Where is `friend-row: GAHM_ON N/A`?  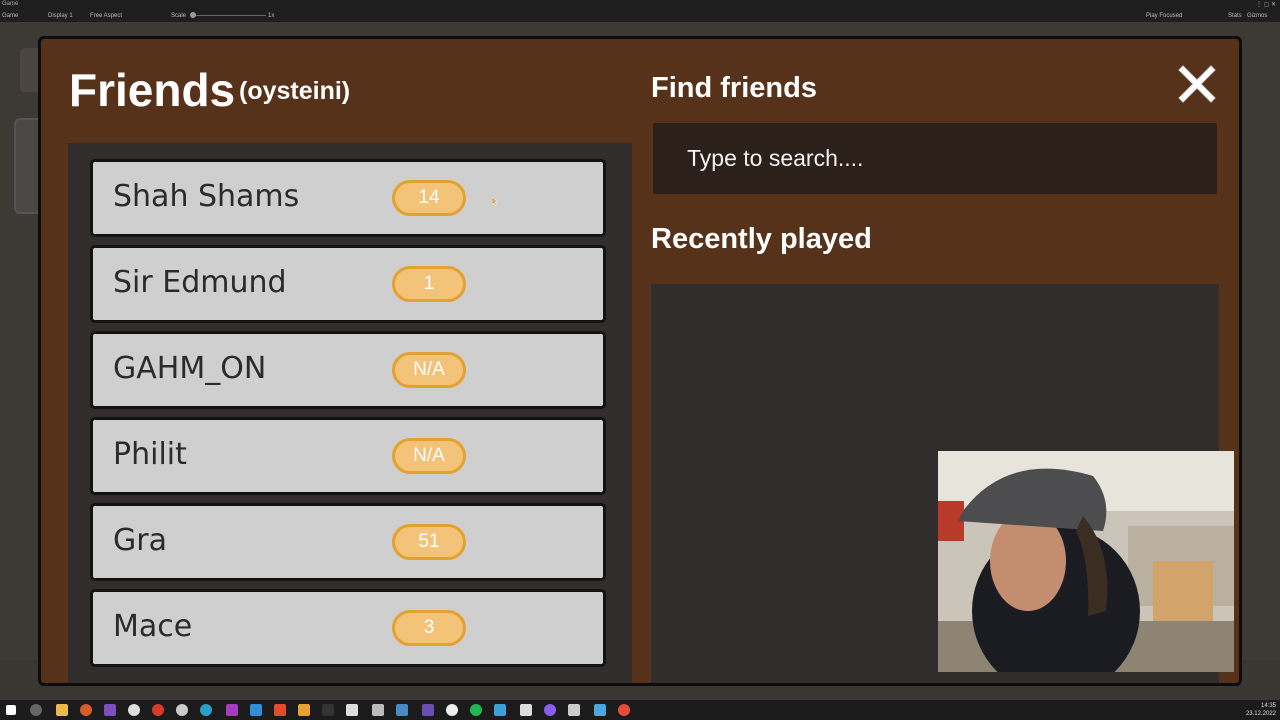 friend-row: GAHM_ON N/A is located at coordinates (348, 370).